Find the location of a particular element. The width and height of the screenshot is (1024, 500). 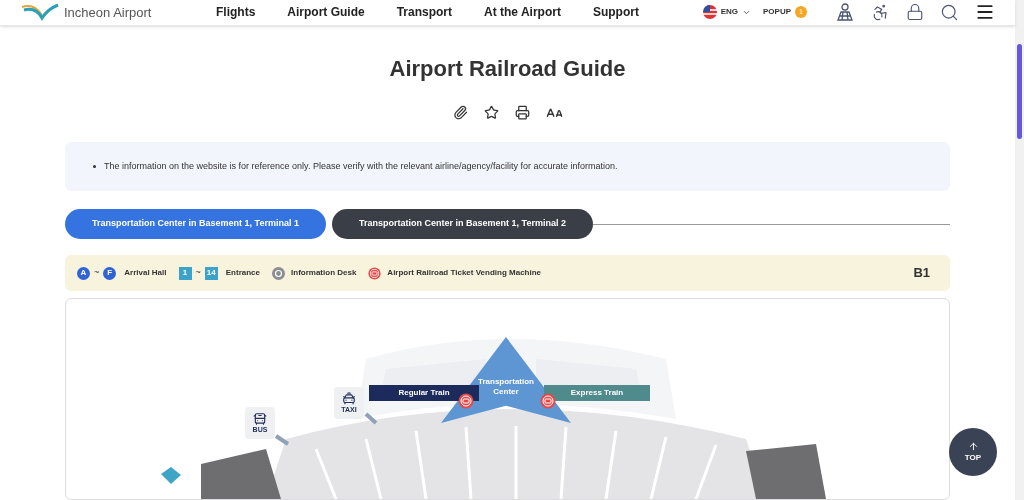

legend-label: Arrival Hall is located at coordinates (145, 273).